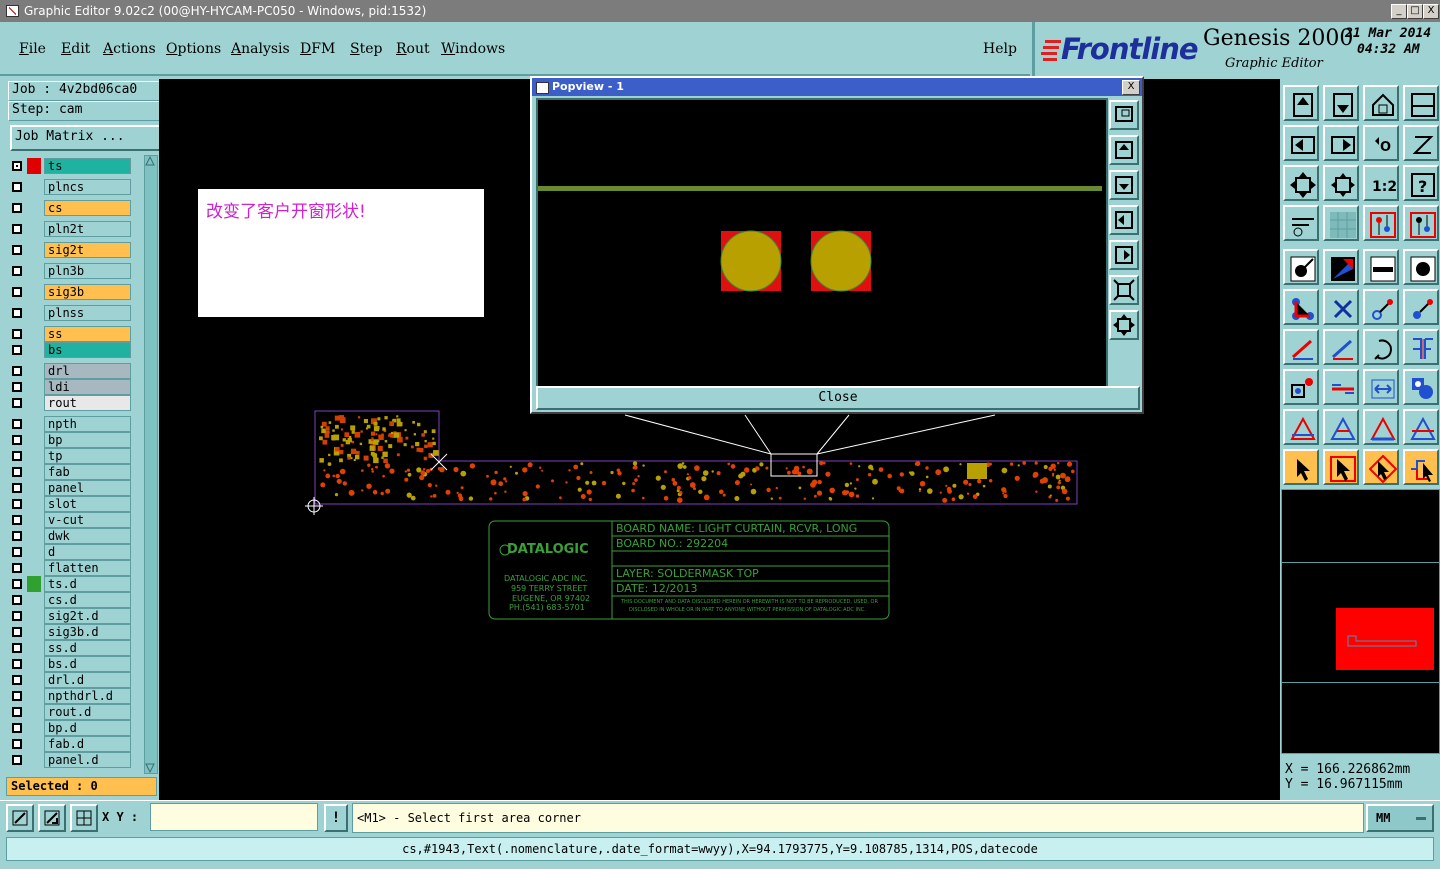 This screenshot has width=1440, height=869. Describe the element at coordinates (71, 350) in the screenshot. I see `layer-row-bs: bs` at that location.